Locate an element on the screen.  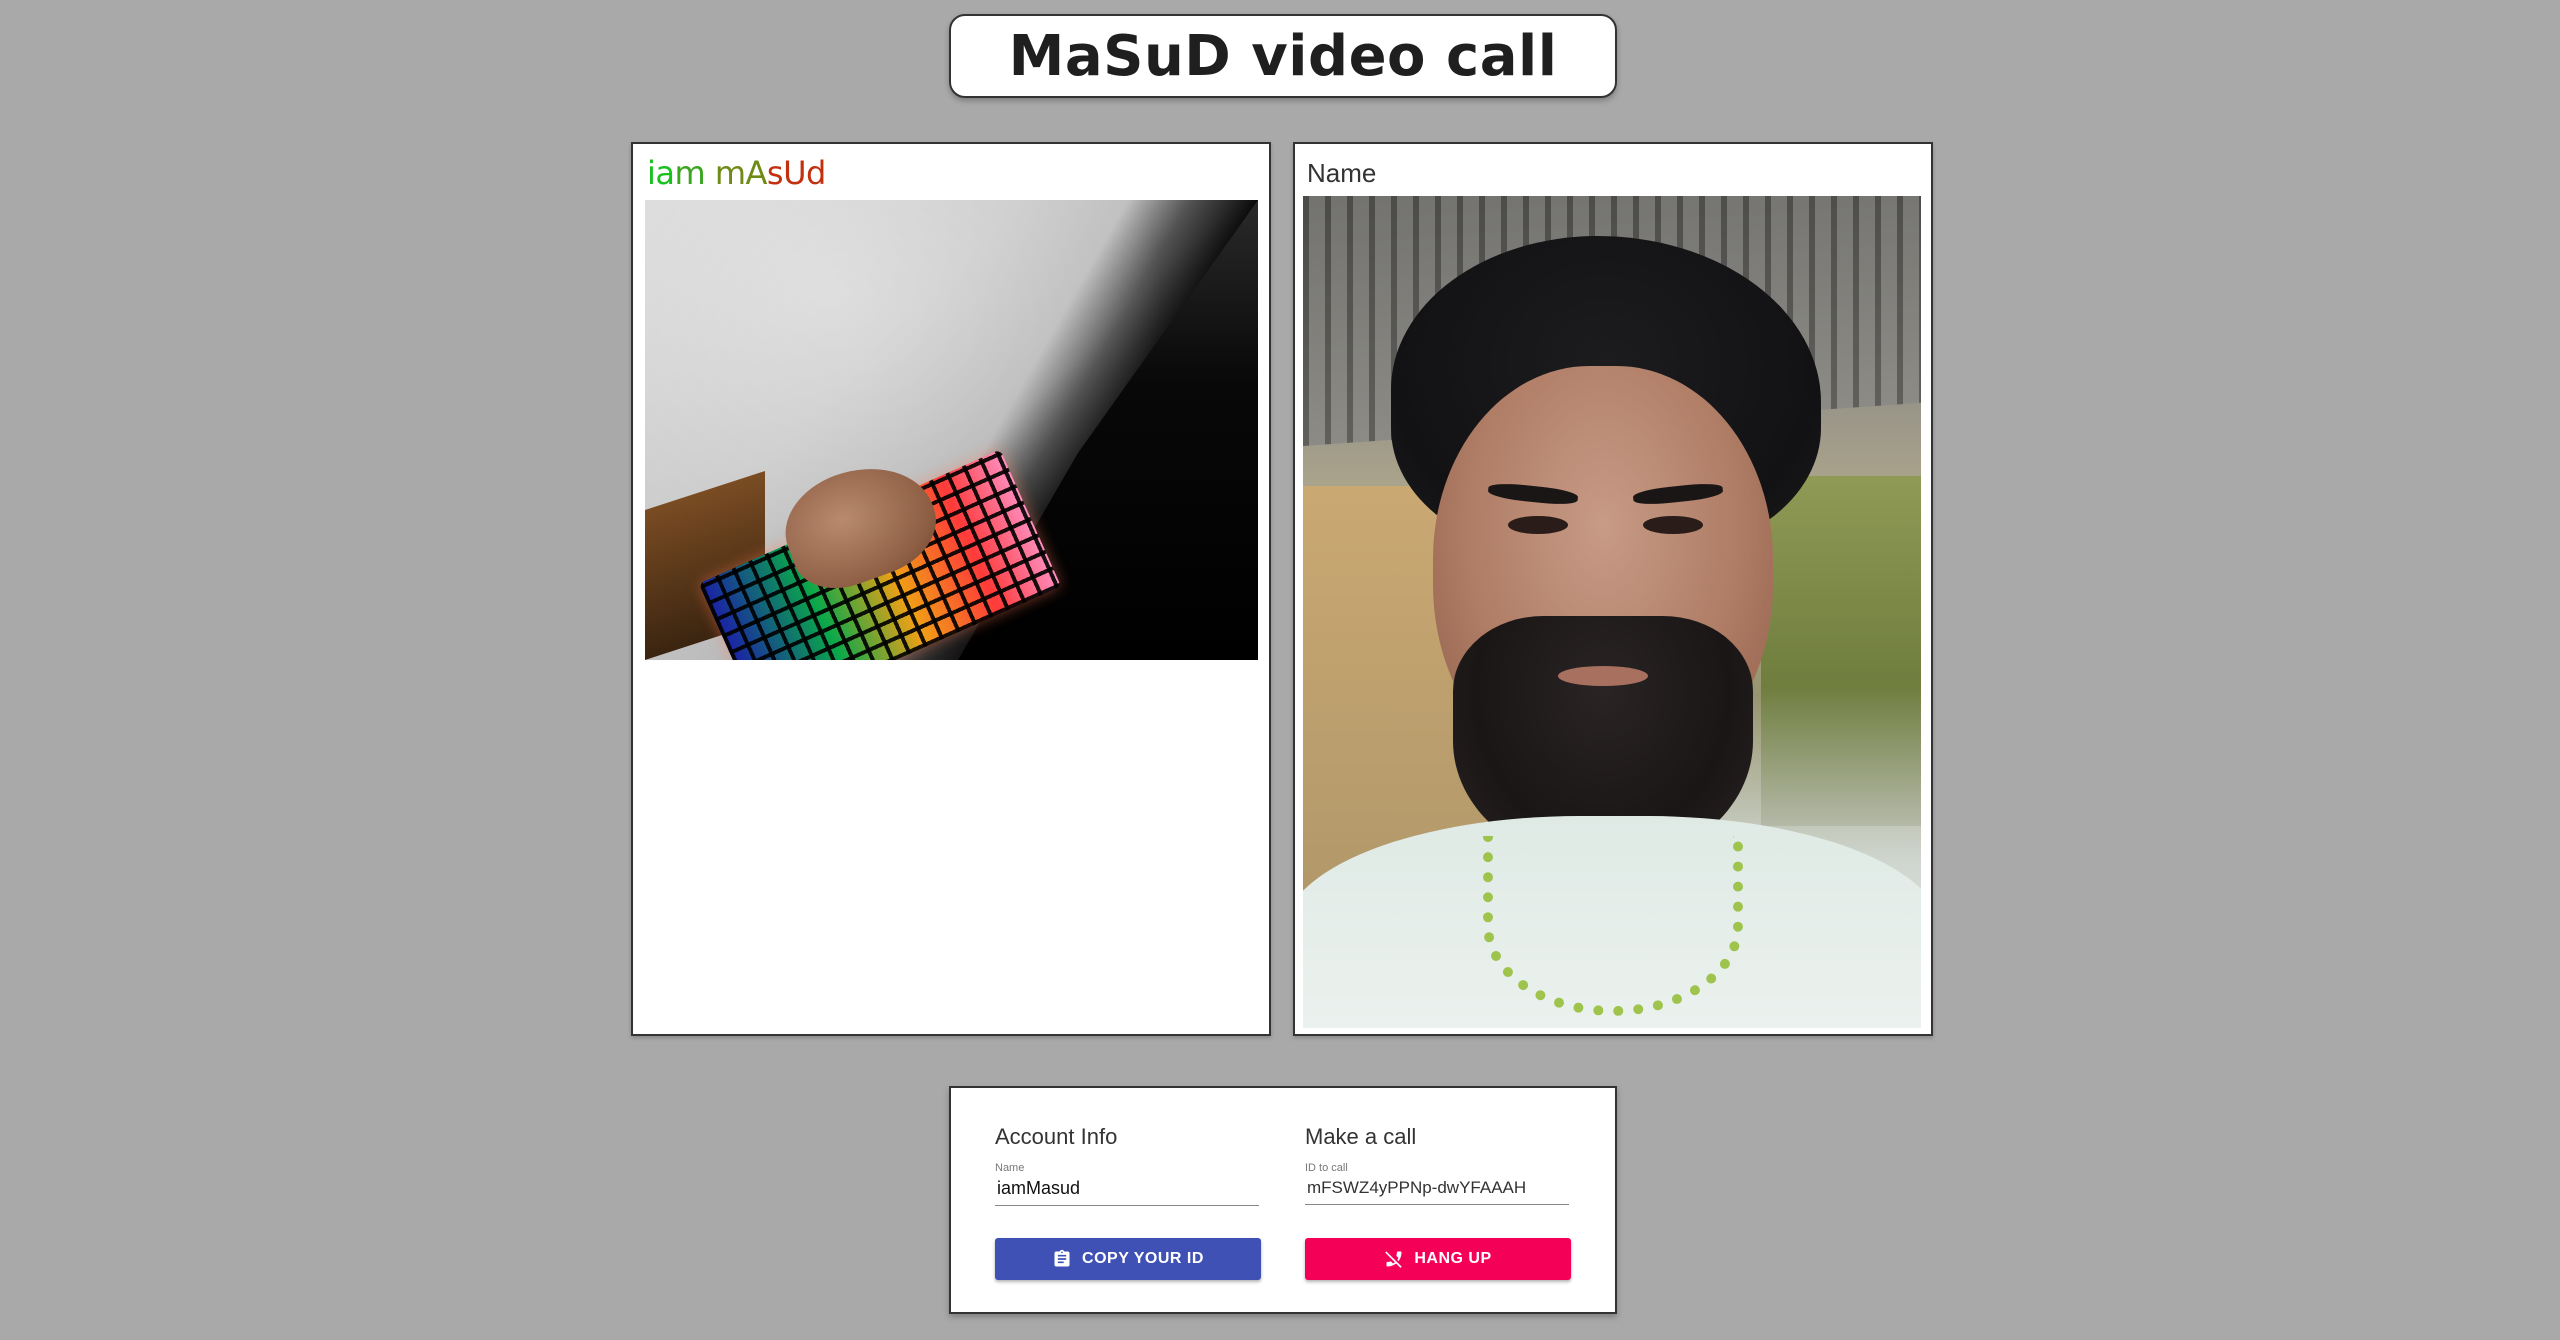
account-info-heading: Account Info is located at coordinates (1056, 1136).